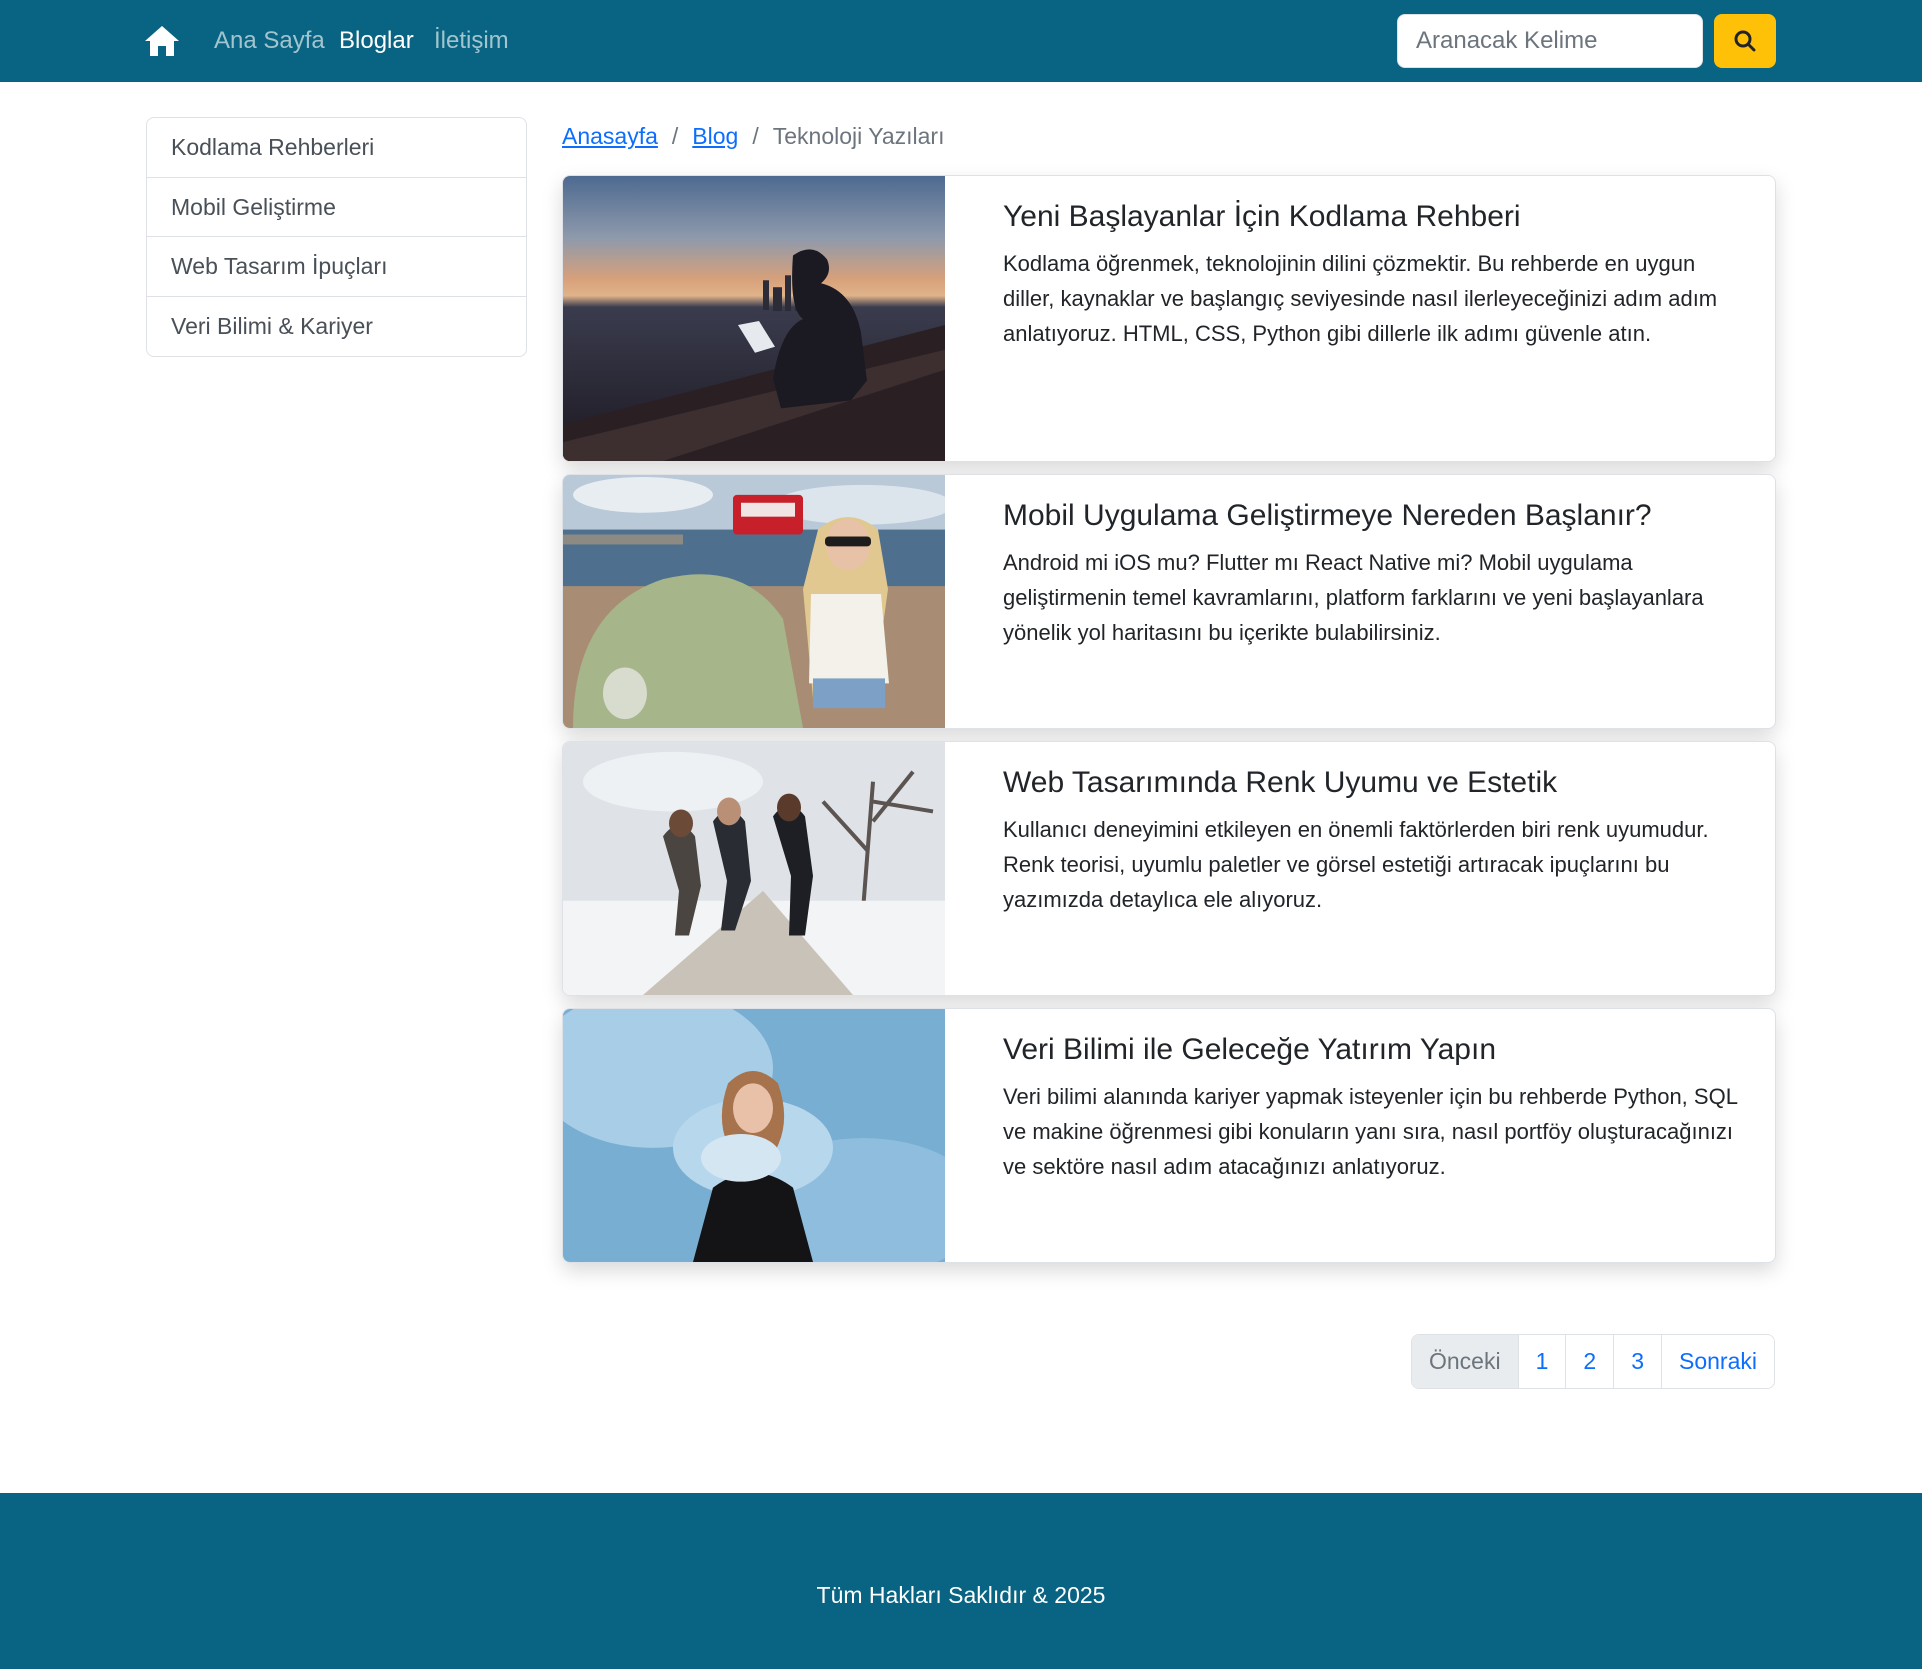 This screenshot has width=1922, height=1669. Describe the element at coordinates (754, 1135) in the screenshot. I see `woman-blue-smoke-photo` at that location.